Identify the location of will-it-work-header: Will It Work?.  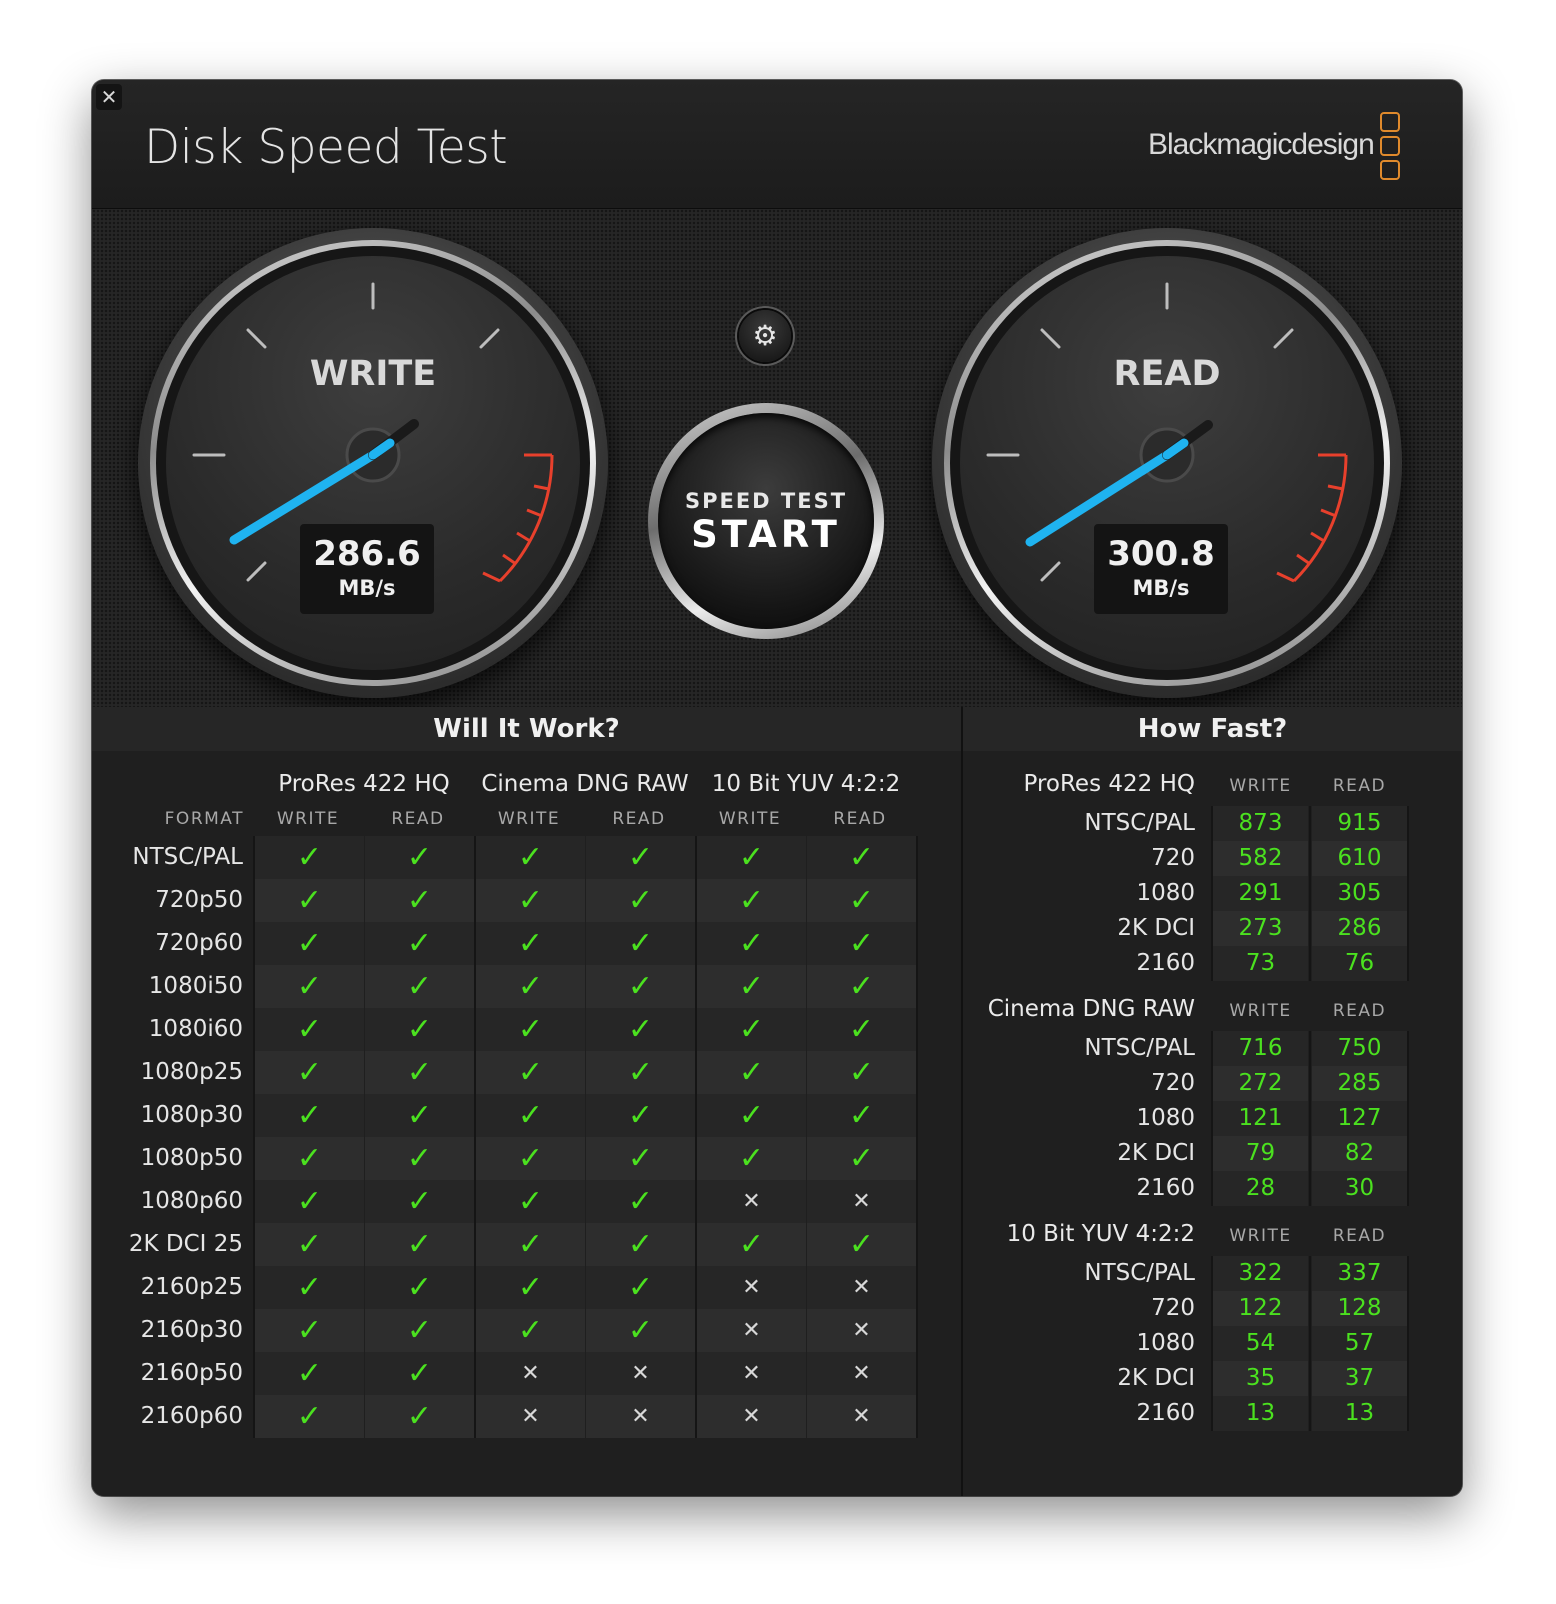
(526, 729).